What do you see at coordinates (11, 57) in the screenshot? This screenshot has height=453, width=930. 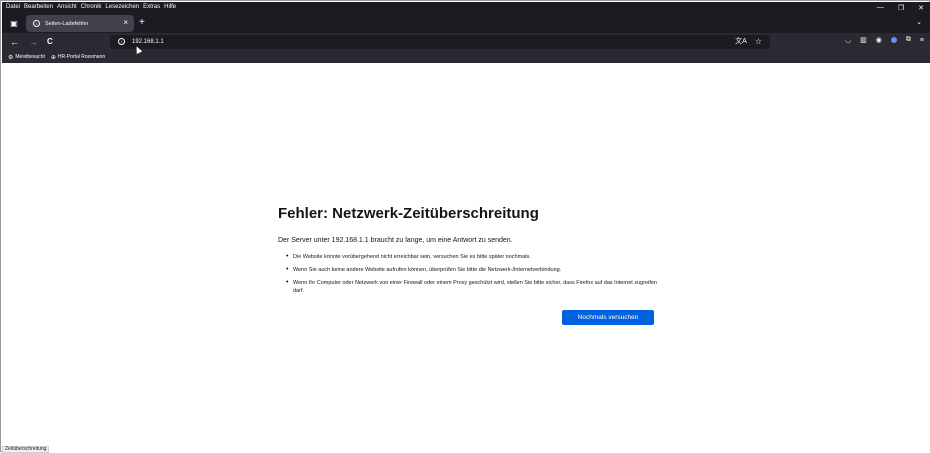 I see `gear-icon: ⚙` at bounding box center [11, 57].